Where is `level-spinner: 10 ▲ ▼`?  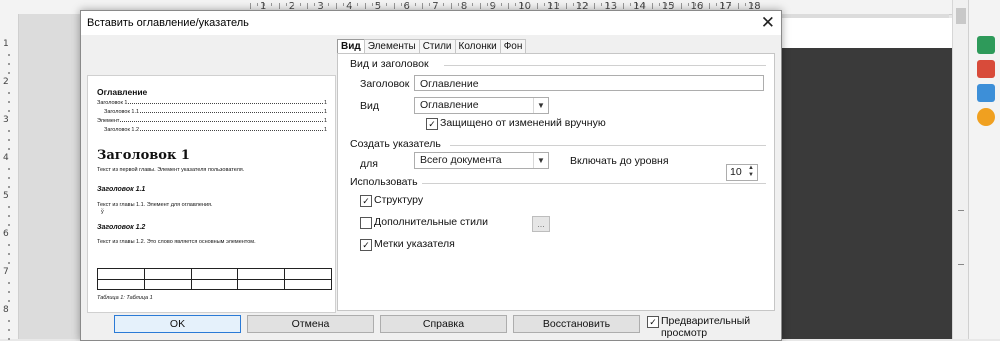 level-spinner: 10 ▲ ▼ is located at coordinates (742, 172).